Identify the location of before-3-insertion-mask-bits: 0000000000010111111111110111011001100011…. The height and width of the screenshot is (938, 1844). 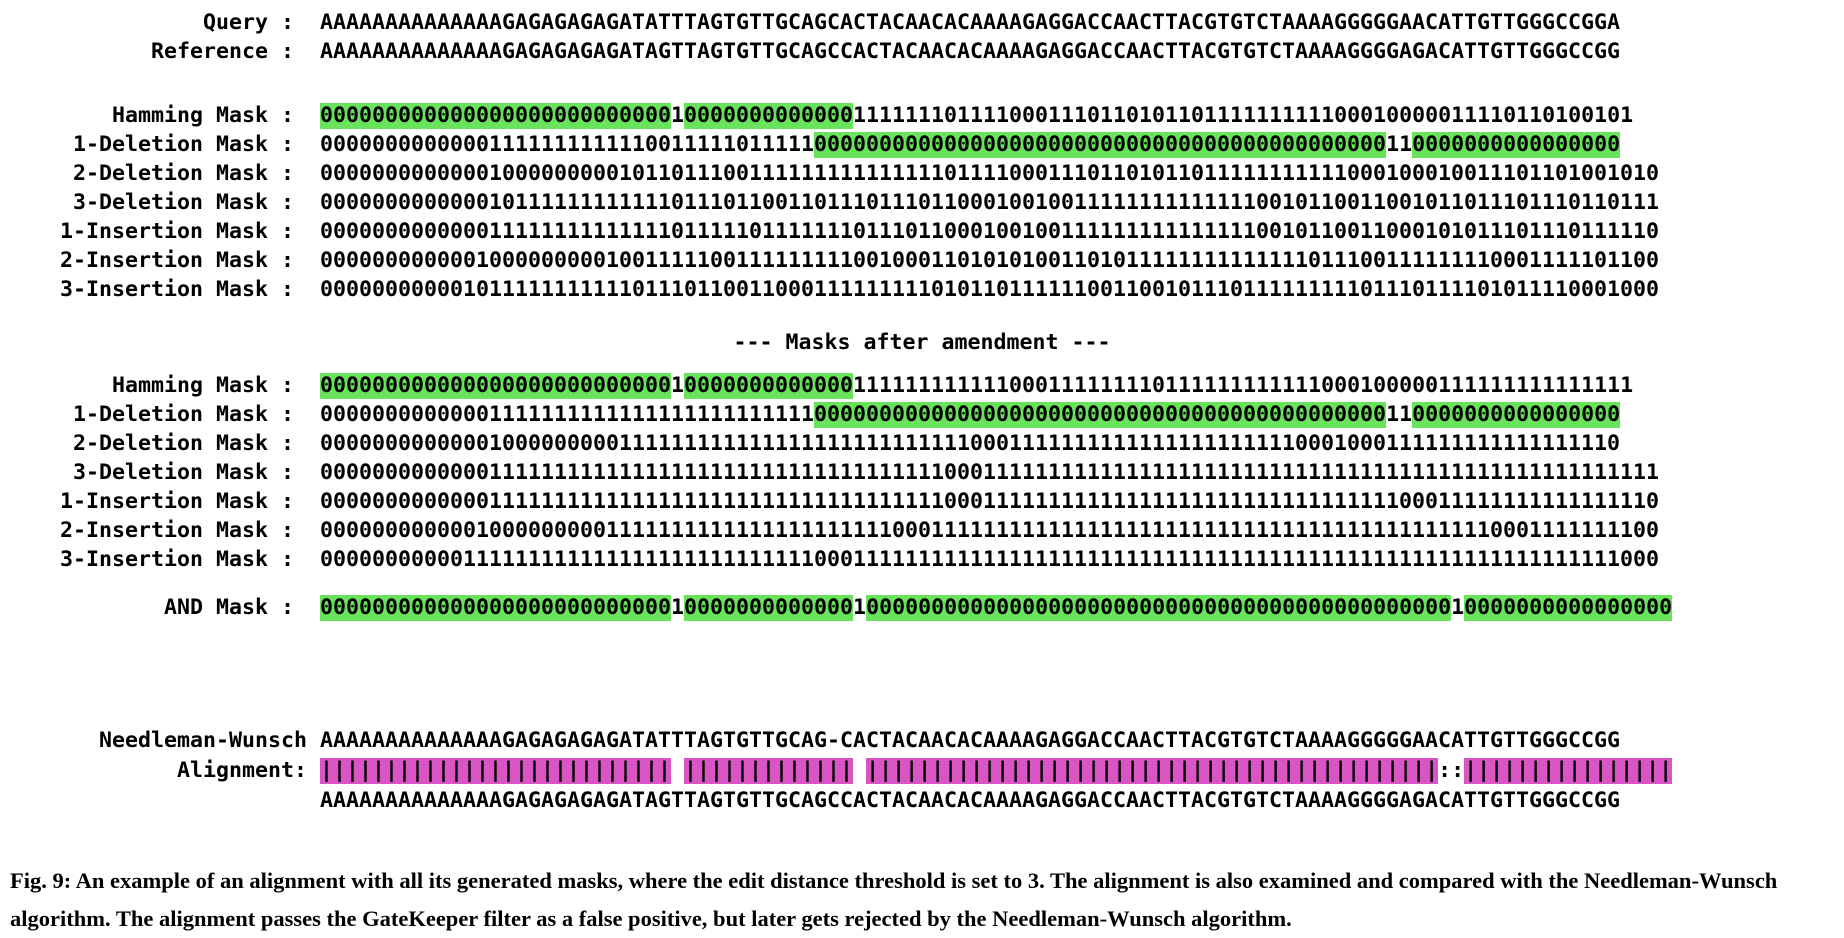
(989, 290).